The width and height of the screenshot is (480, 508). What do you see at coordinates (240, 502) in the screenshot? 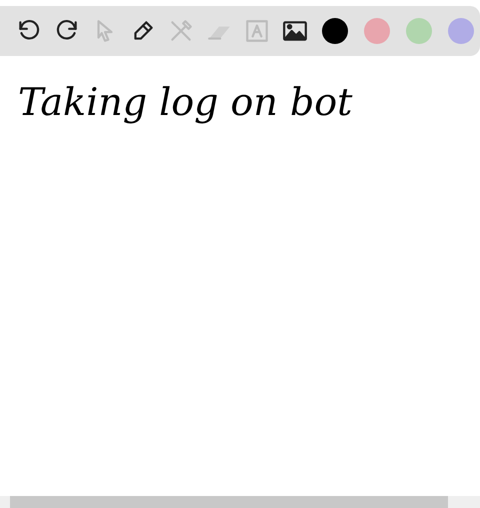
I see `horizontal-scrollbar` at bounding box center [240, 502].